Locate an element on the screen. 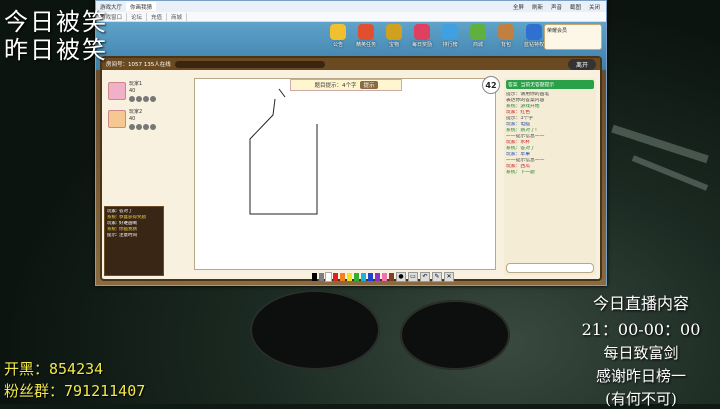  open-black-text: 开黑：854234 is located at coordinates (54, 369).